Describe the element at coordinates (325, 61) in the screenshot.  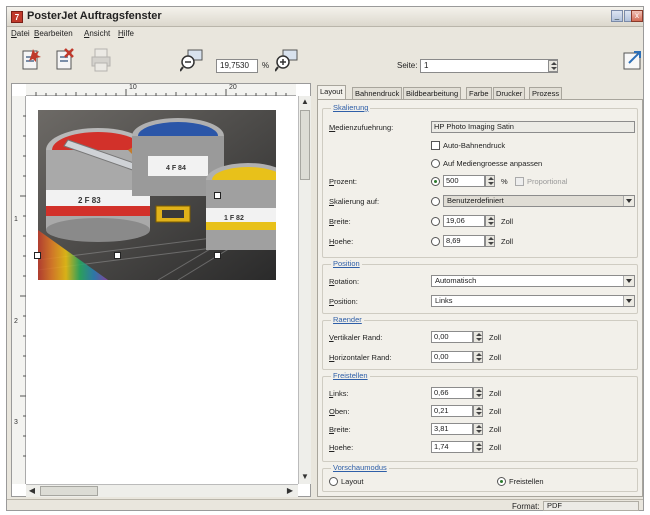
I see `toolbar: 19,7530 % Seite: 1` at that location.